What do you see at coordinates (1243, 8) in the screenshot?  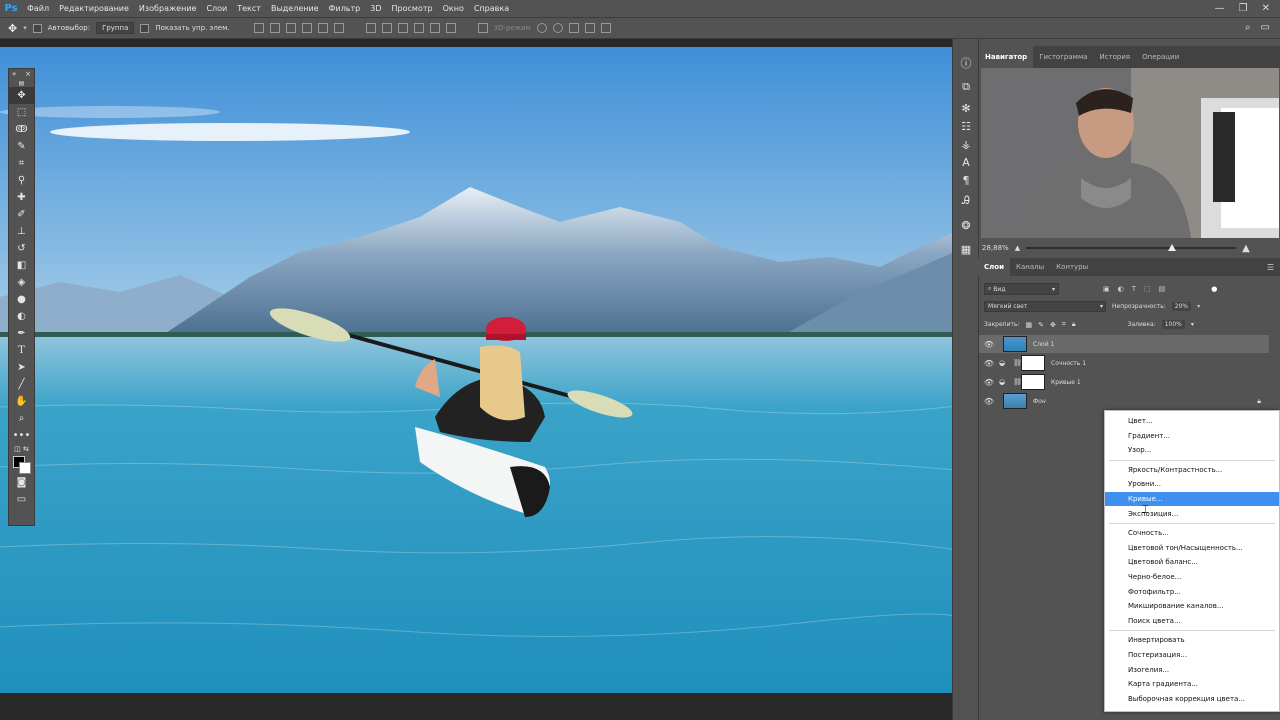 I see `restore-button: ❐` at bounding box center [1243, 8].